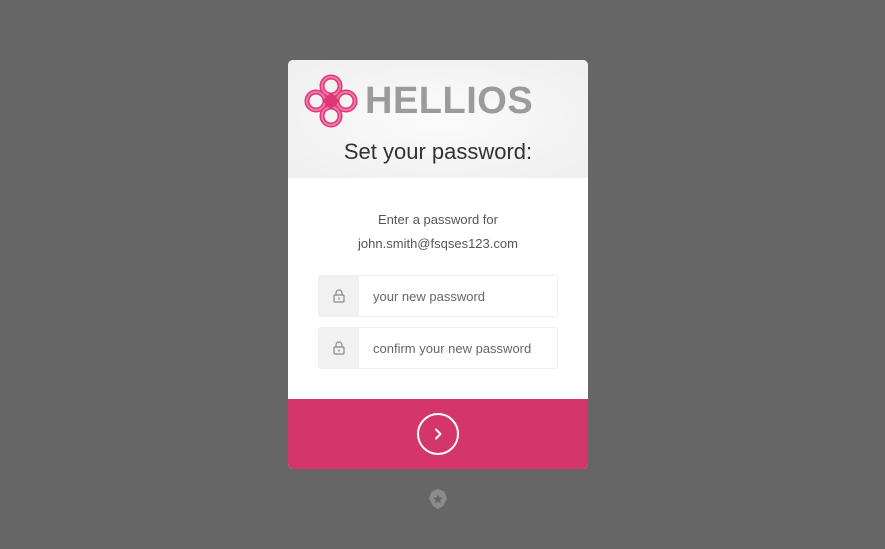 This screenshot has width=885, height=549. I want to click on page-title: Set your password:, so click(438, 151).